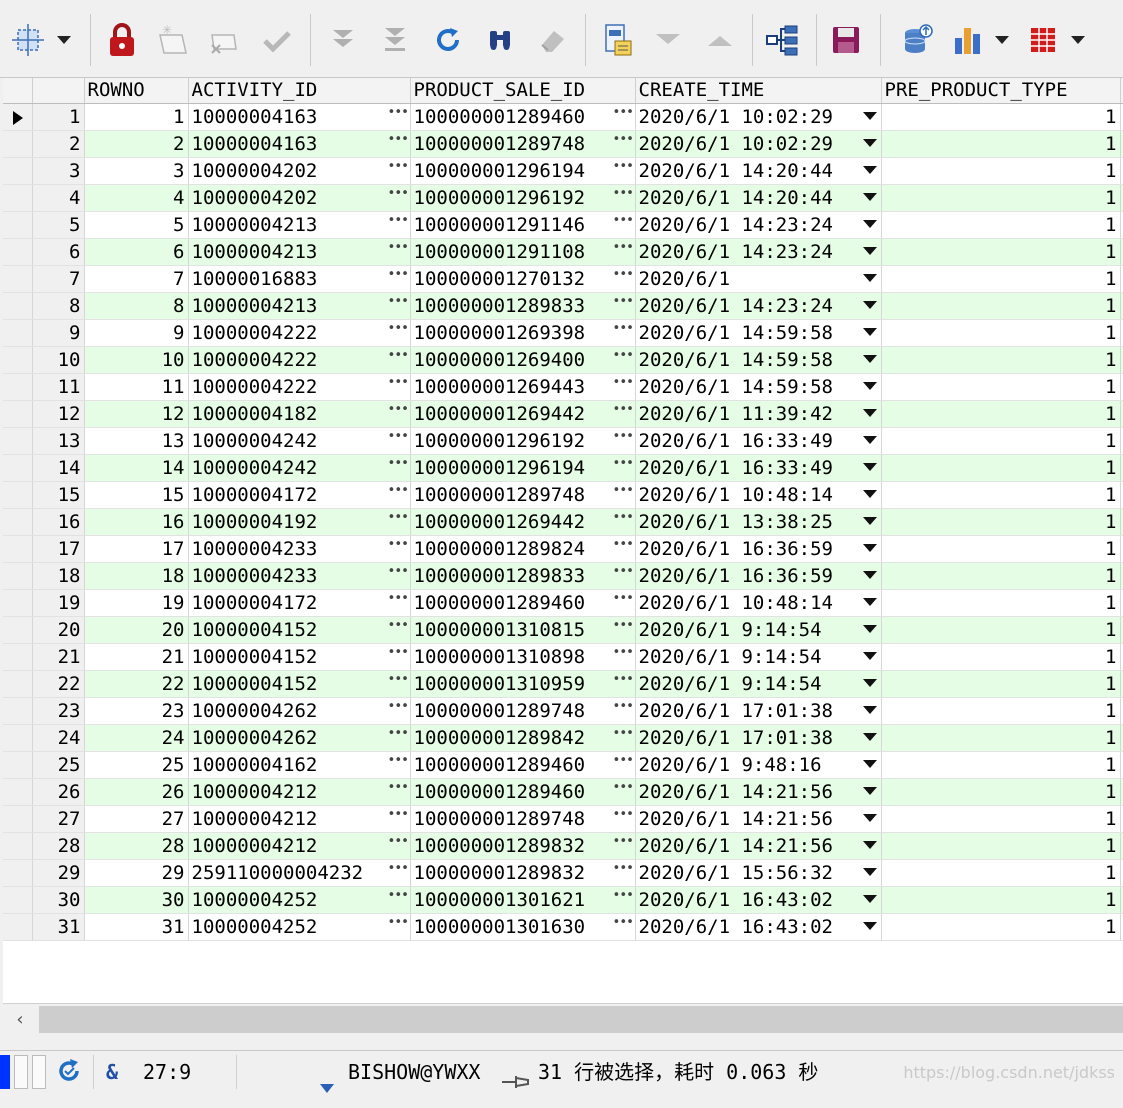  I want to click on cell-rowno: 7, so click(136, 279).